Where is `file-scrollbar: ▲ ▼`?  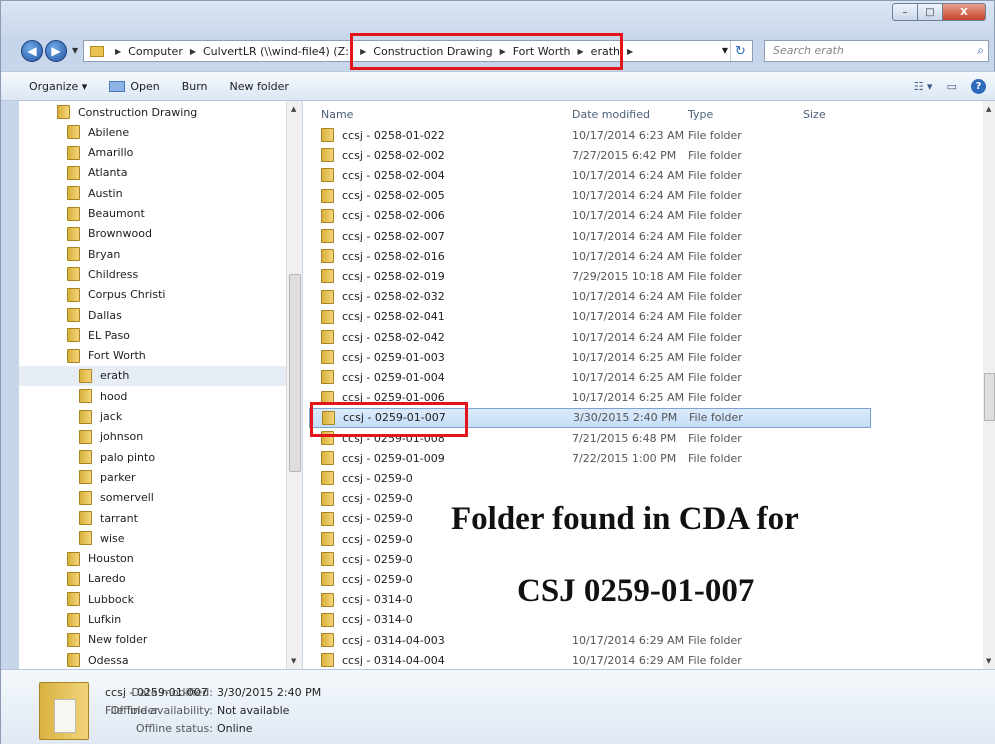
file-scrollbar: ▲ ▼ is located at coordinates (989, 385).